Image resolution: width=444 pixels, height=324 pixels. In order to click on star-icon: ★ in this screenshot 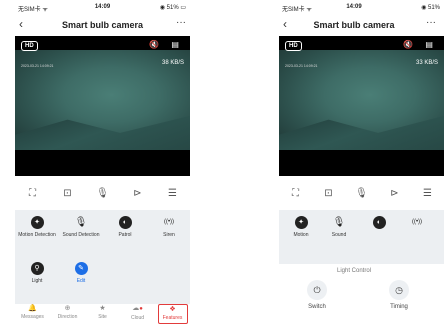, I will do `click(102, 308)`.